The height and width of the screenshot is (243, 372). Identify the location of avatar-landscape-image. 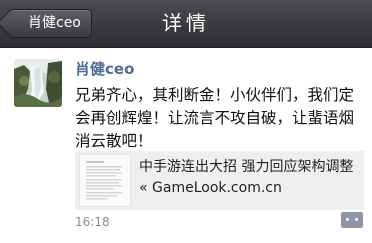
(38, 83).